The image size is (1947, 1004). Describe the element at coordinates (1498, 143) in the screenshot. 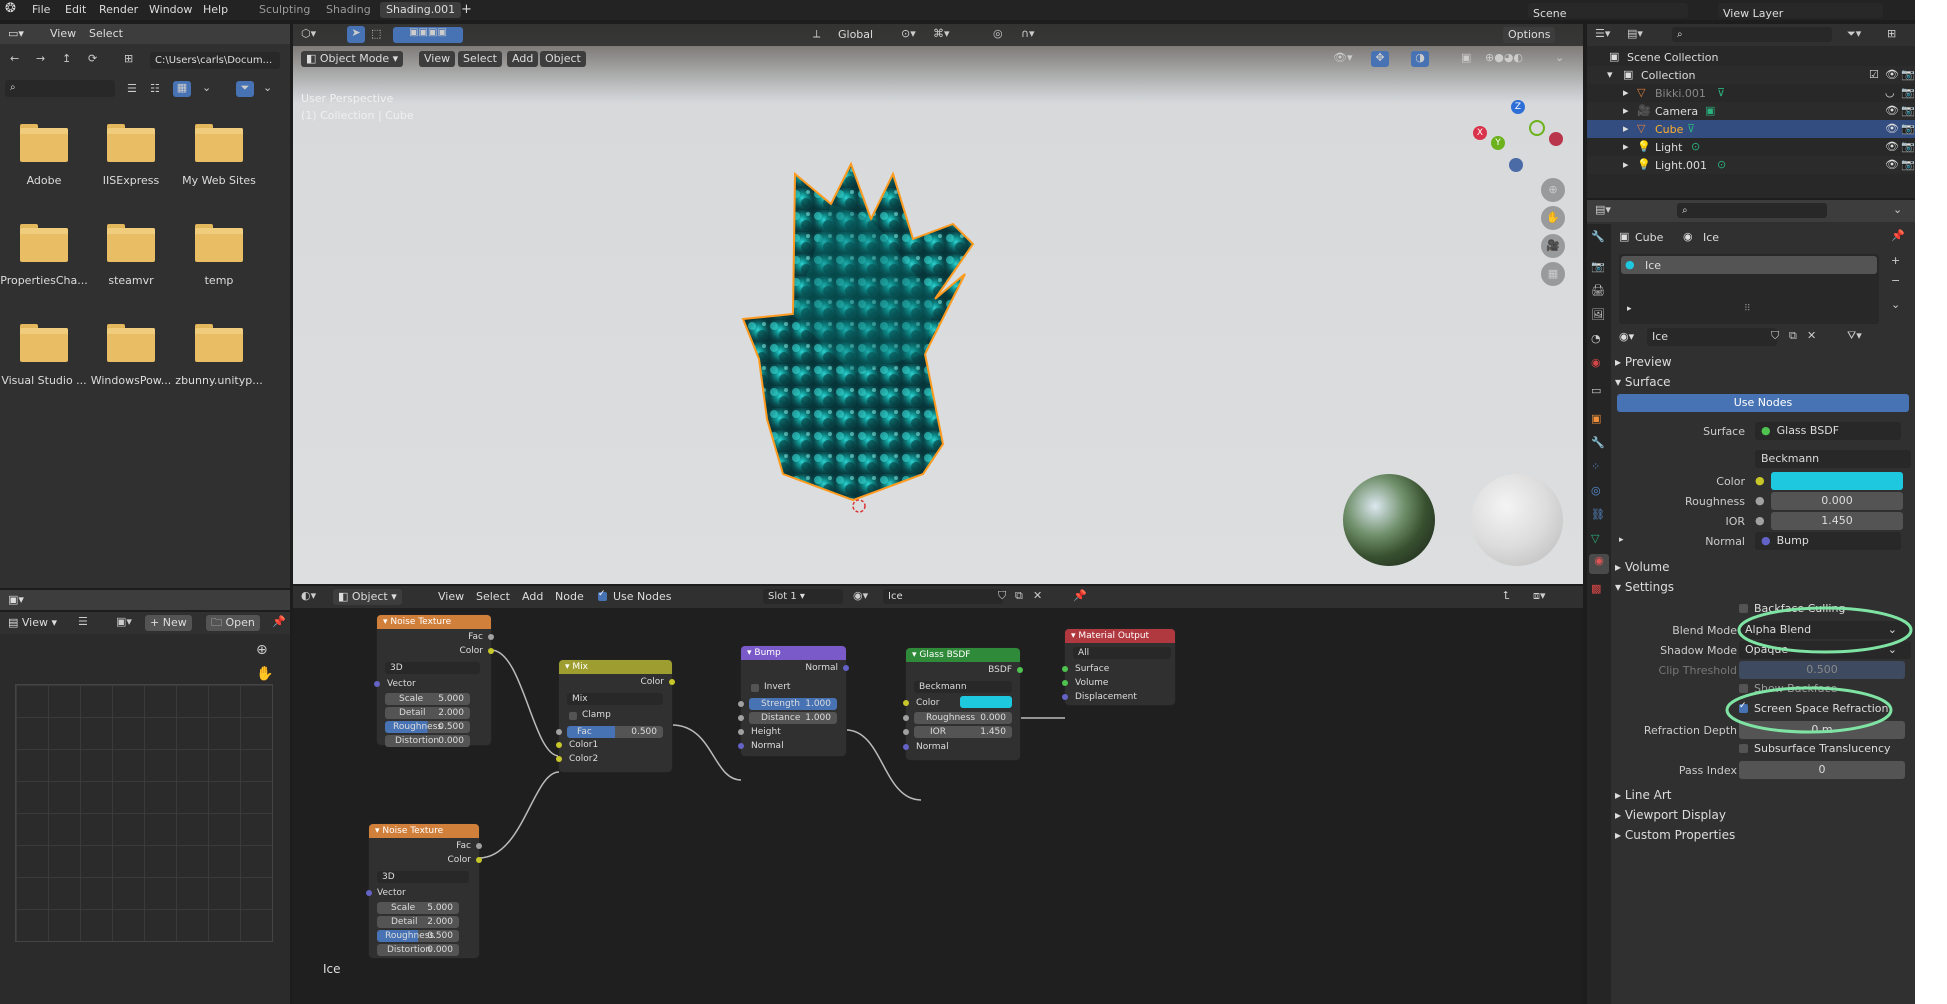

I see `axis-y: Y` at that location.